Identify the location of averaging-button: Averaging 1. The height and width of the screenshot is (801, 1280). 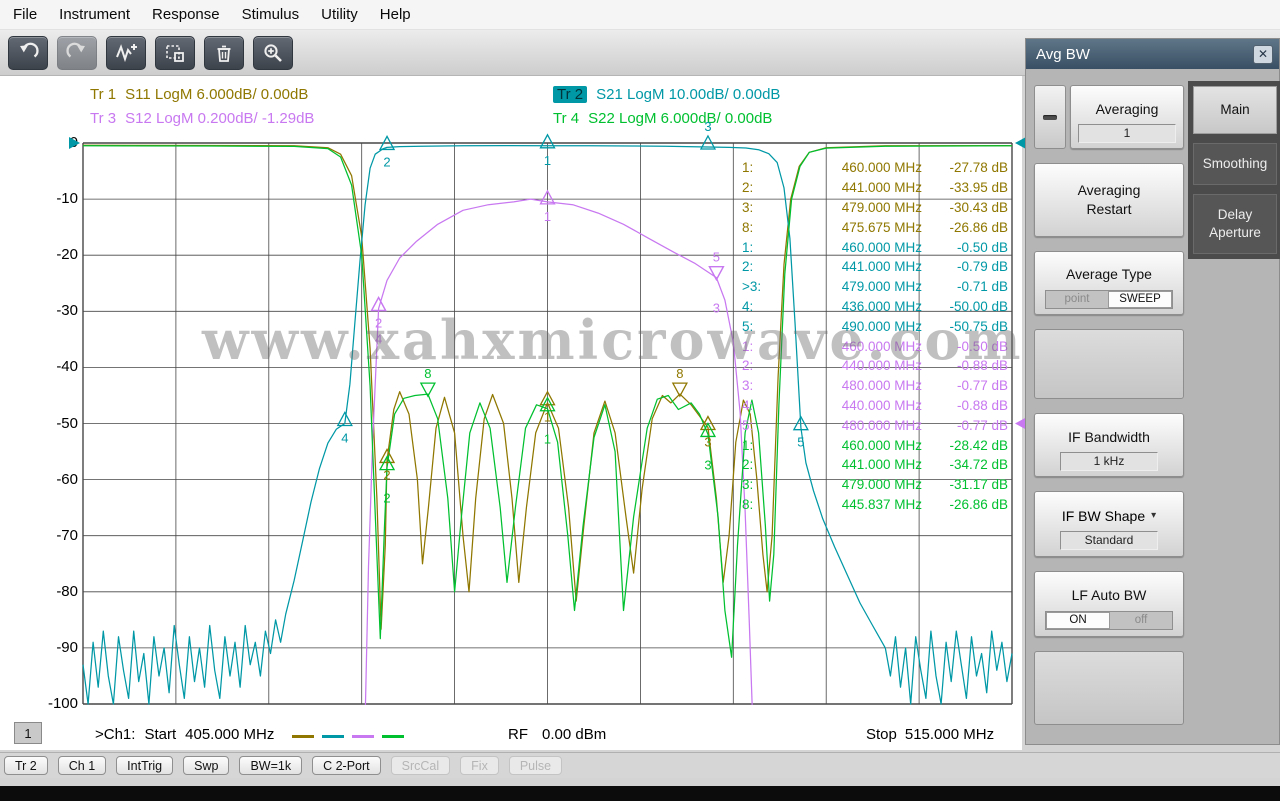
(1127, 117).